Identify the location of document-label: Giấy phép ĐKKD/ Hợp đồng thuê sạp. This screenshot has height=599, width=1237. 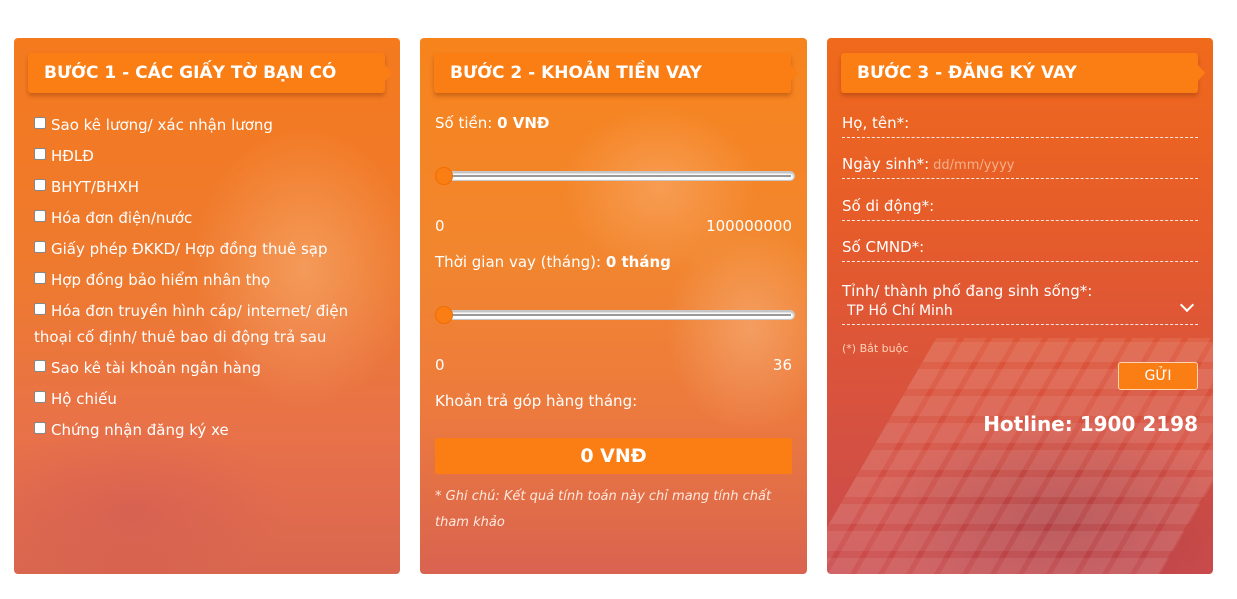
(189, 249).